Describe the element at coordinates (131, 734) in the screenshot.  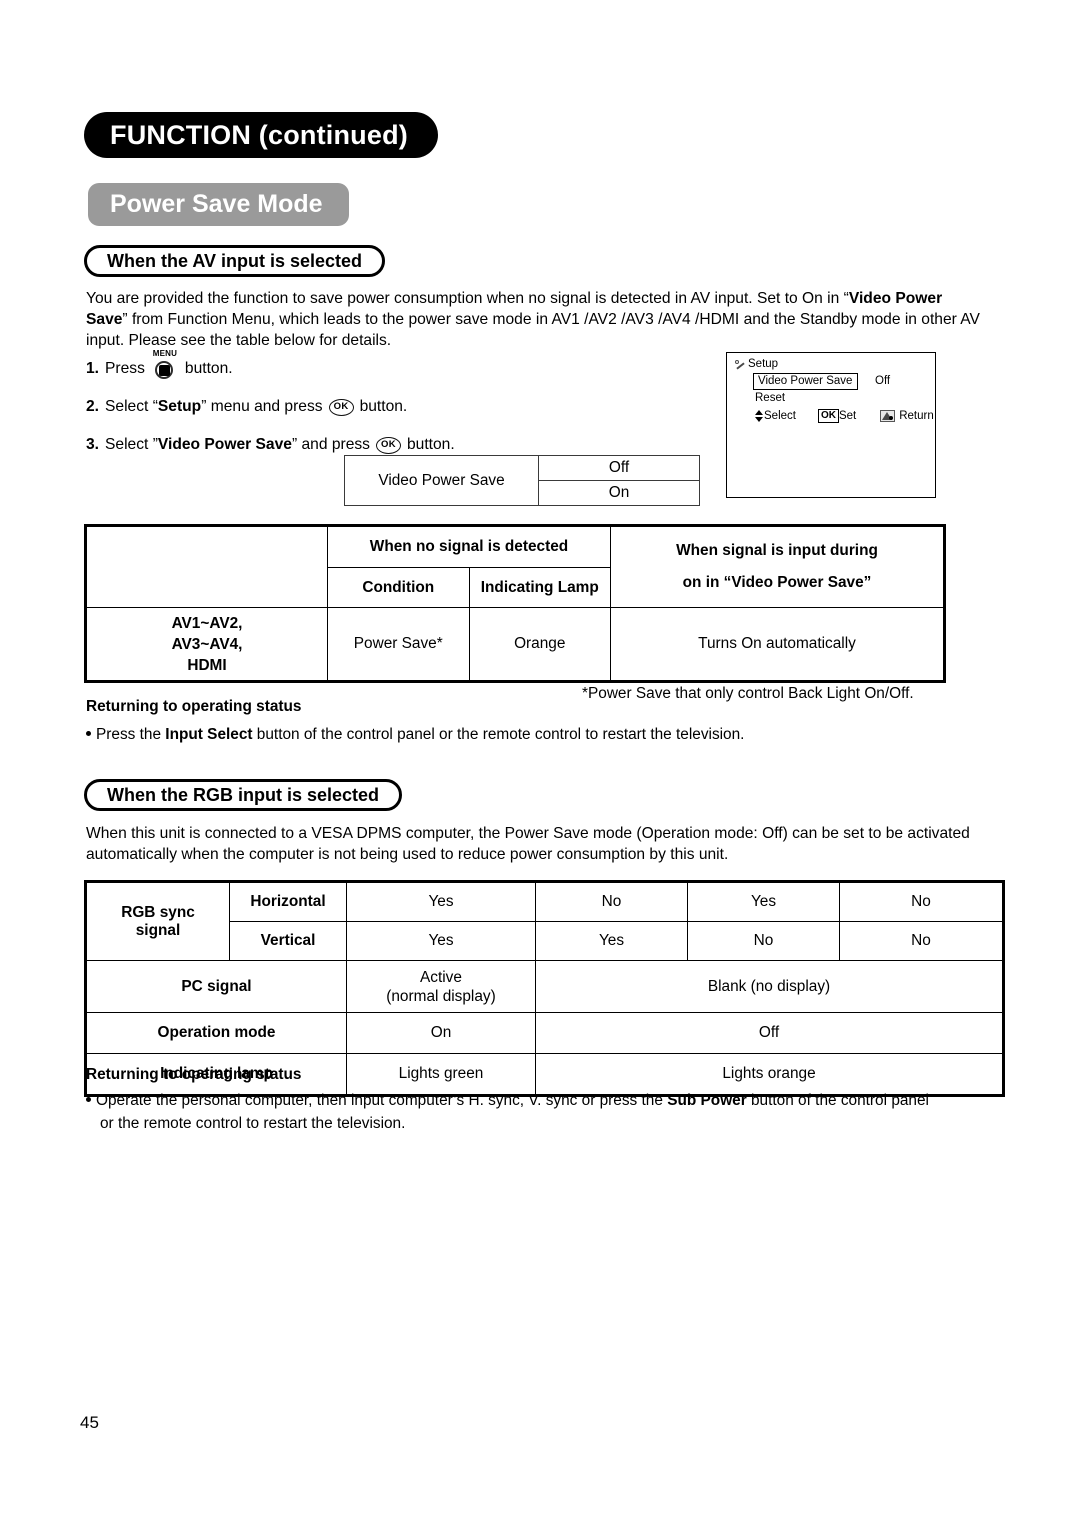
I see `av-returning-bullet-before: Press the` at that location.